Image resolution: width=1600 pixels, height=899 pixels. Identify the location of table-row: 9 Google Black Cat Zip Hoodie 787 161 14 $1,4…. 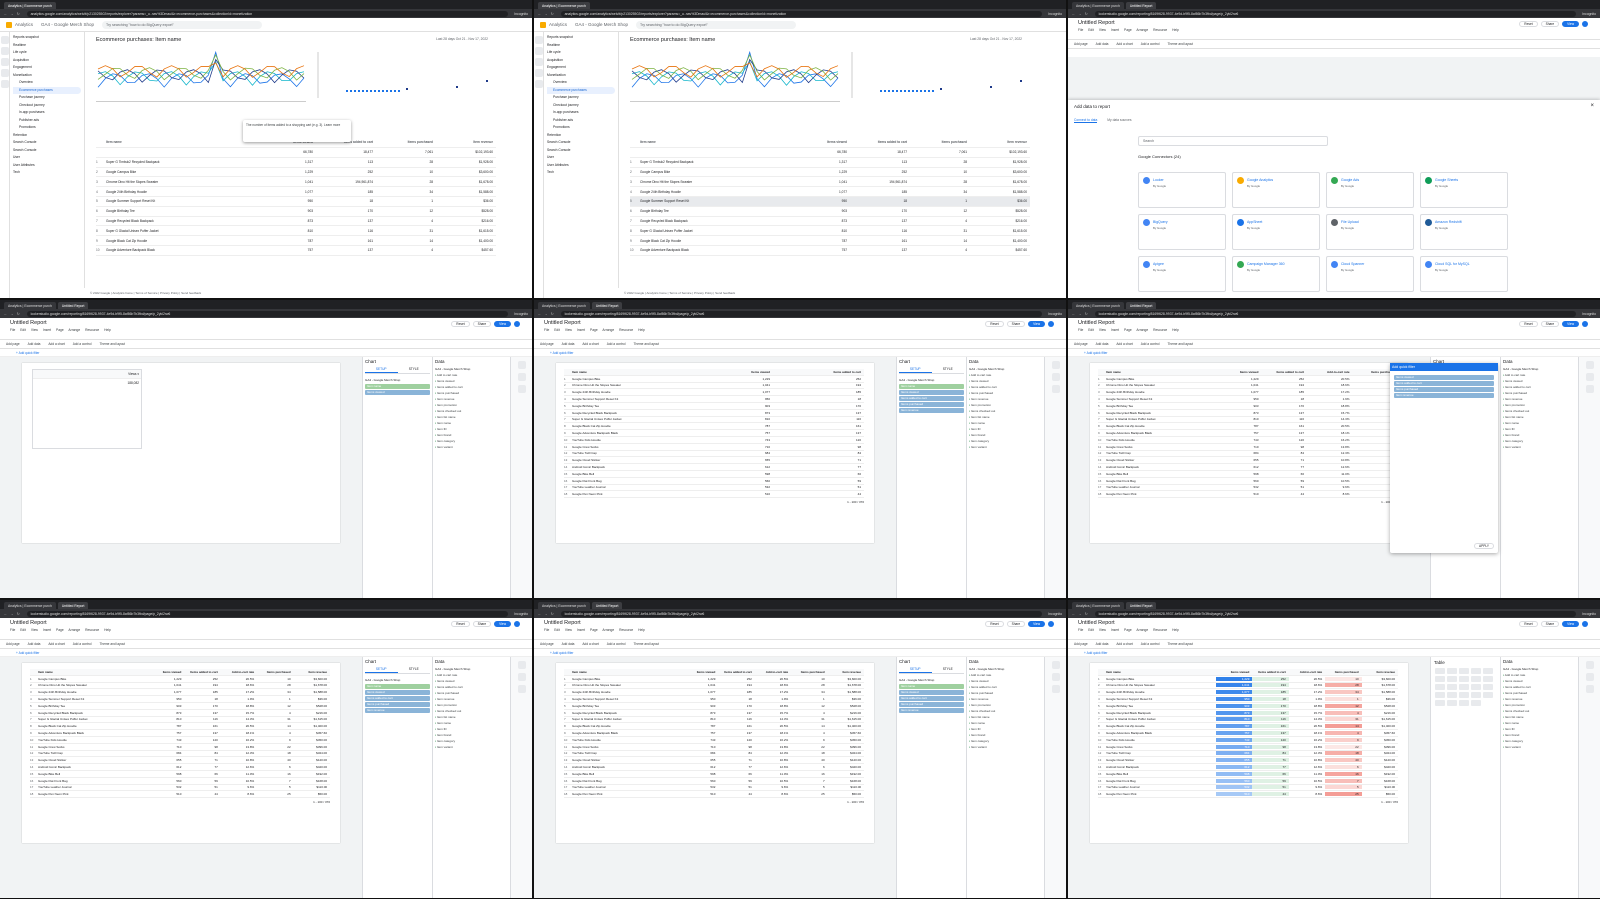
(296, 241).